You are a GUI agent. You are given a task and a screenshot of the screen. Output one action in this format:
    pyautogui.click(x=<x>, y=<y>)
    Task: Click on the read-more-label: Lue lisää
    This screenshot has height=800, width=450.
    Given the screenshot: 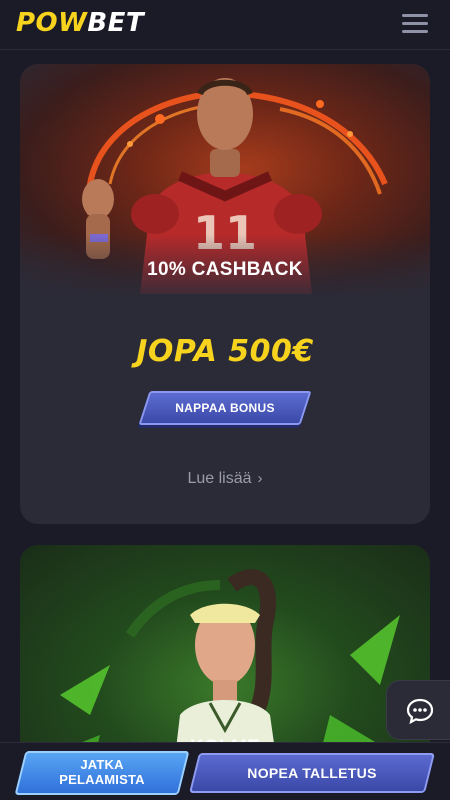 What is the action you would take?
    pyautogui.click(x=219, y=478)
    